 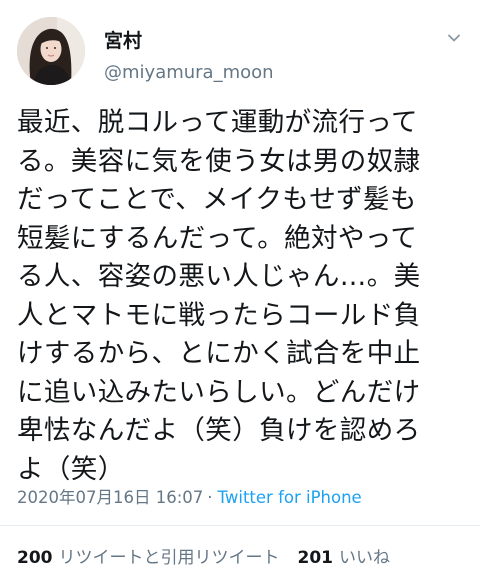 What do you see at coordinates (217, 238) in the screenshot?
I see `tweet-text-line: 短髪にするんだって。絶対やって` at bounding box center [217, 238].